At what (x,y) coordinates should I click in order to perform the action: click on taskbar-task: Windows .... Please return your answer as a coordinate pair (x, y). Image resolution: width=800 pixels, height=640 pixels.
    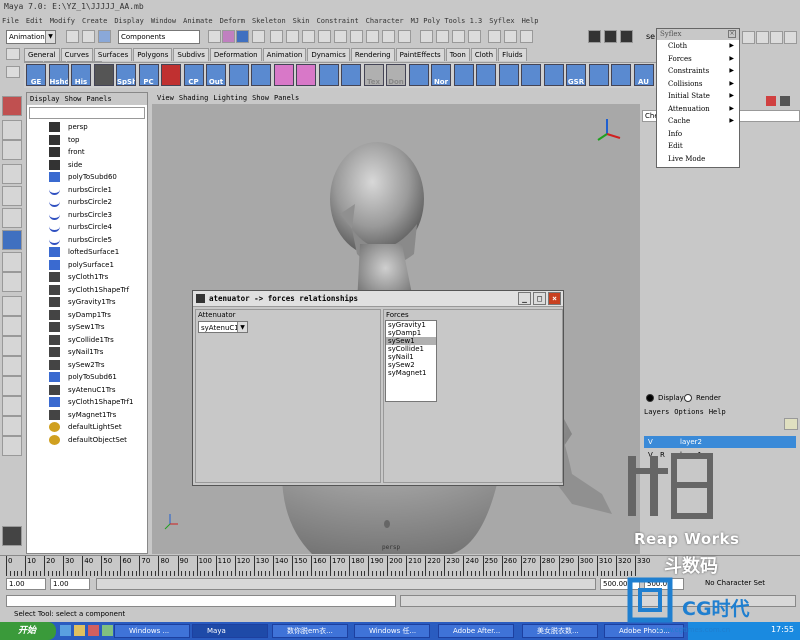
    Looking at the image, I should click on (152, 631).